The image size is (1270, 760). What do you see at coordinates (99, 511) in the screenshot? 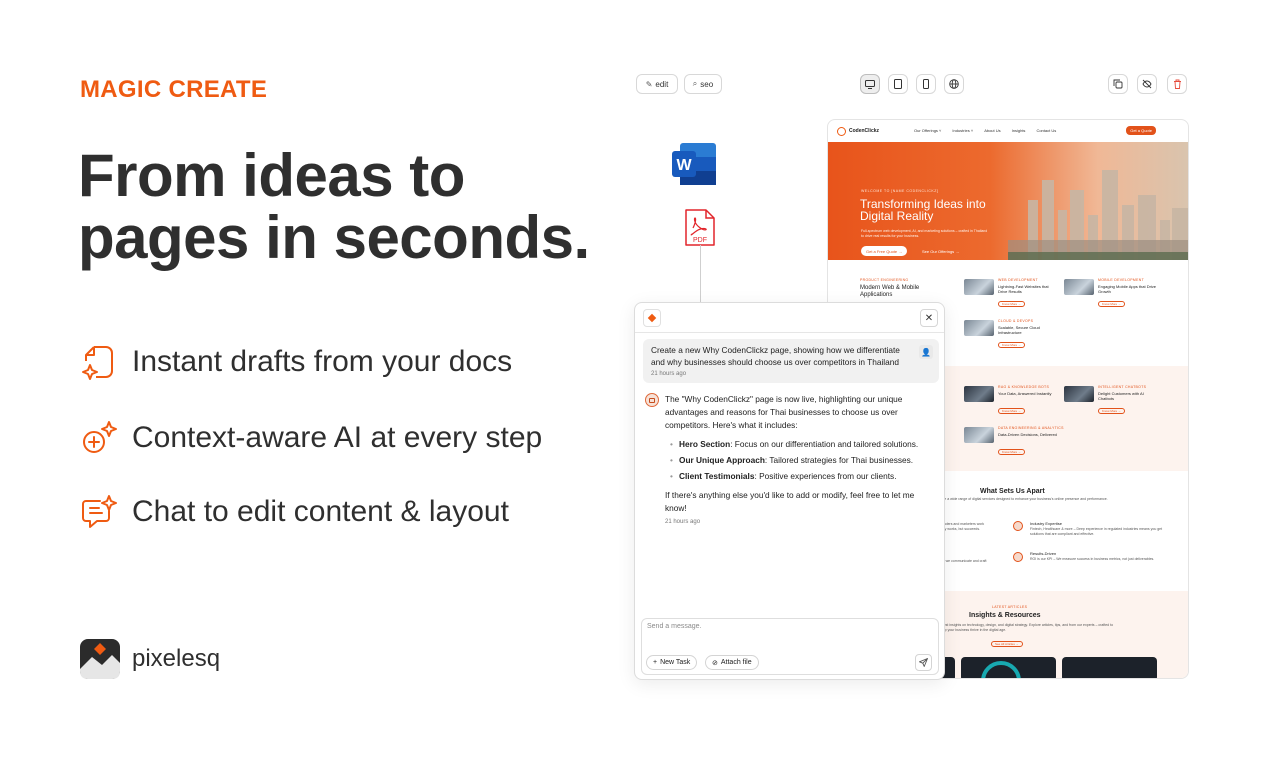
I see `chat-sparkle-icon` at bounding box center [99, 511].